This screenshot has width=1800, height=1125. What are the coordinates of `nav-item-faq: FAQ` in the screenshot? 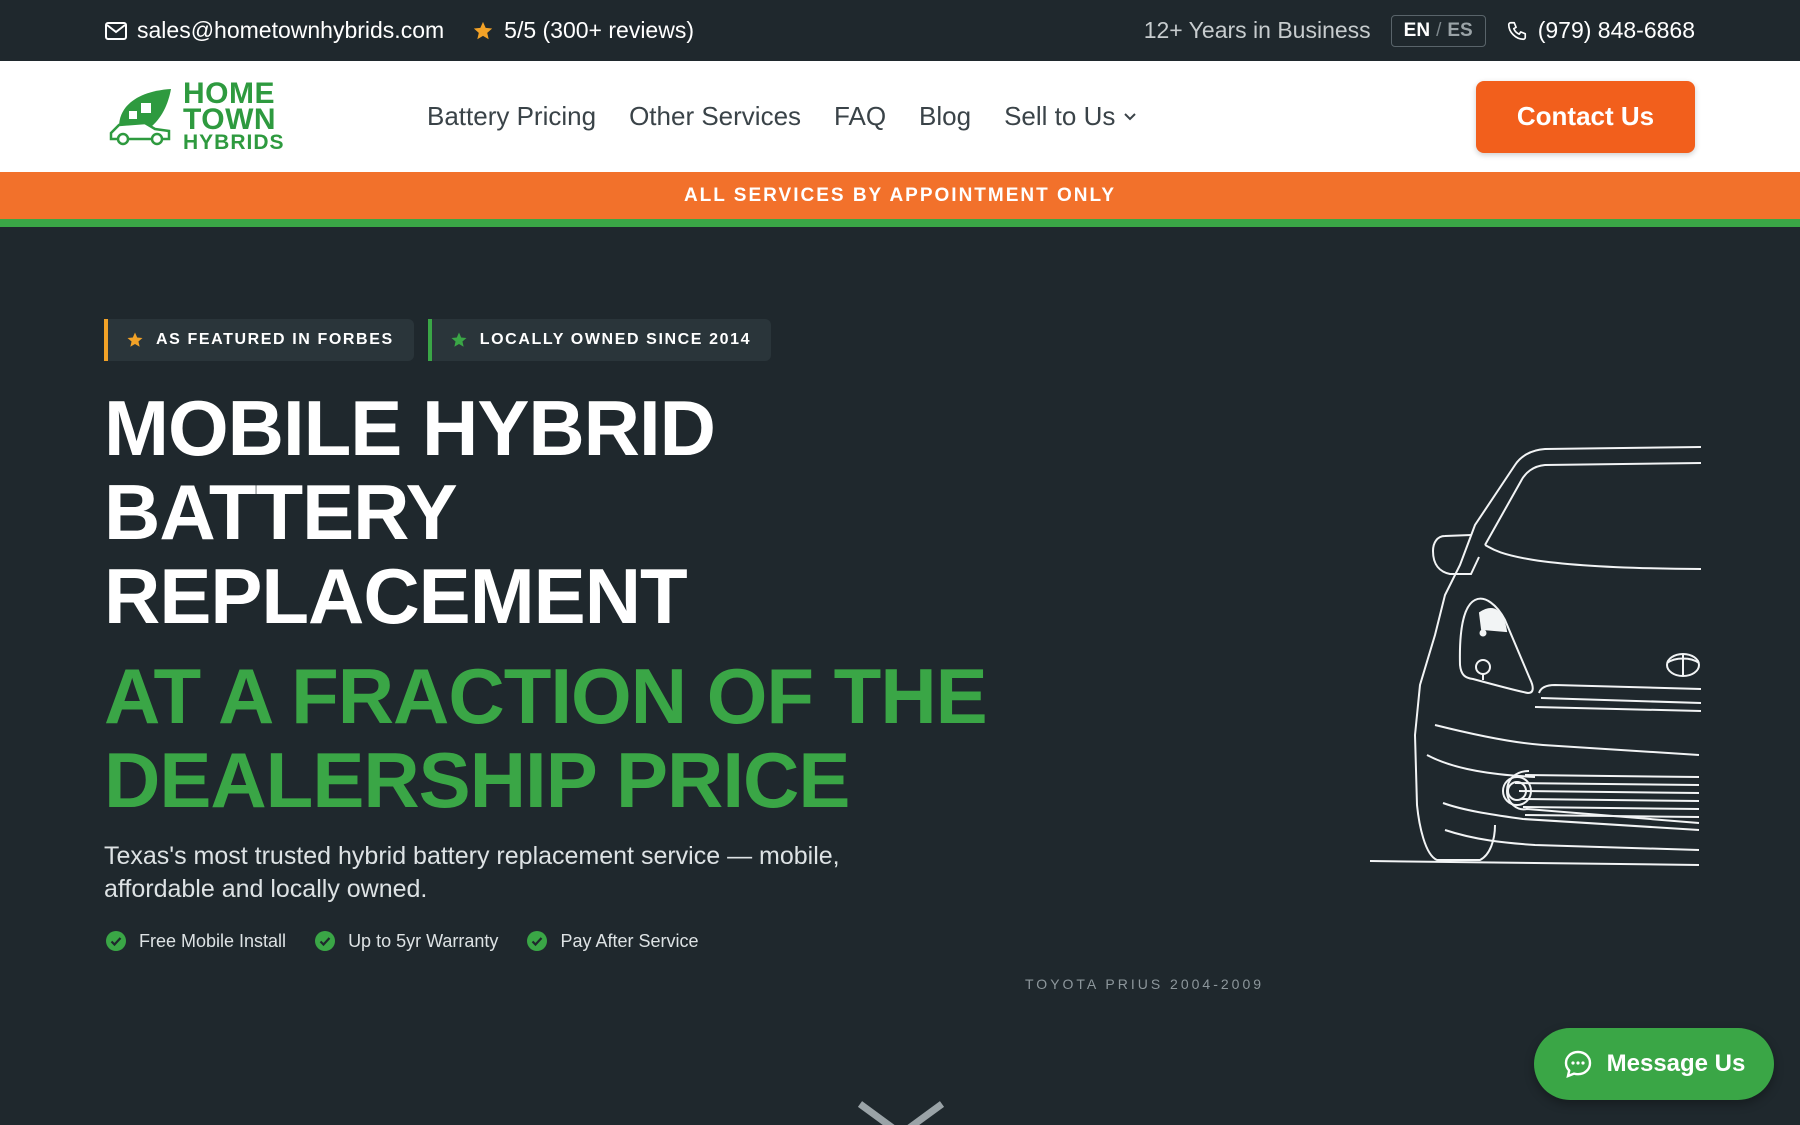 It's located at (860, 116).